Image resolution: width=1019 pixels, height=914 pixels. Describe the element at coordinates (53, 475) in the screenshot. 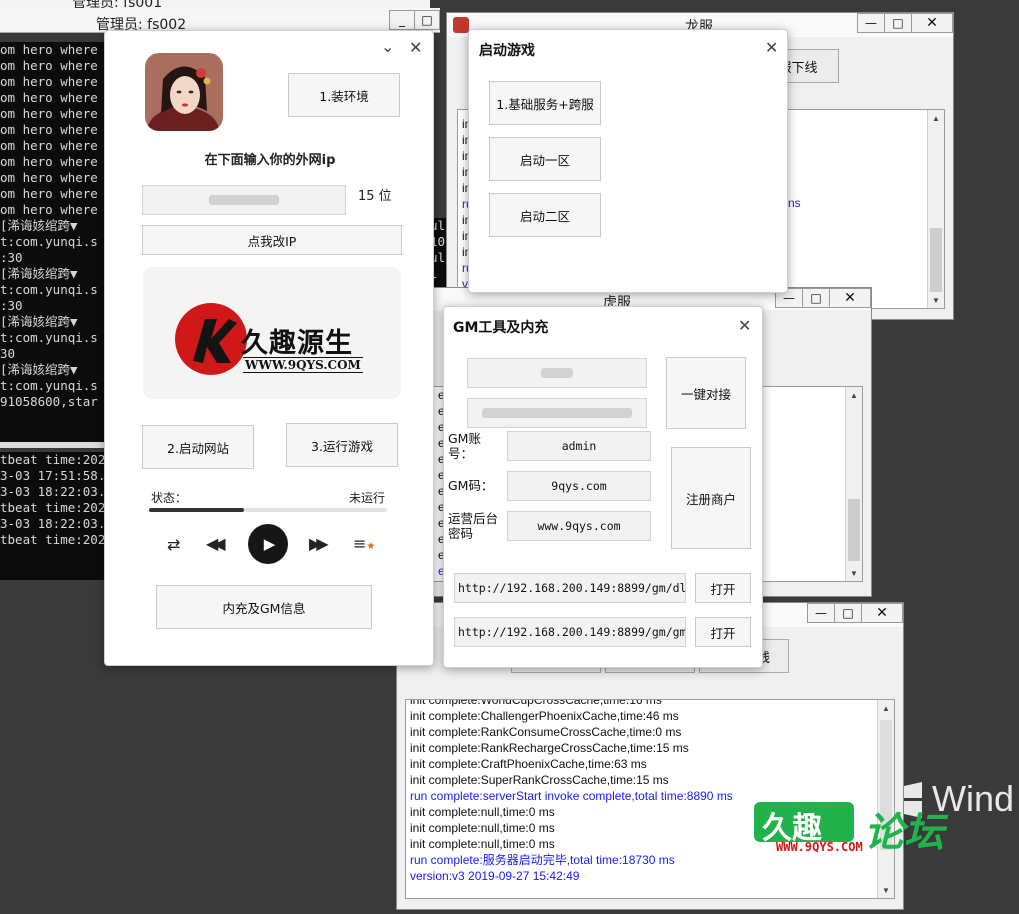

I see `console-line: 3-03 17:51:58.` at that location.